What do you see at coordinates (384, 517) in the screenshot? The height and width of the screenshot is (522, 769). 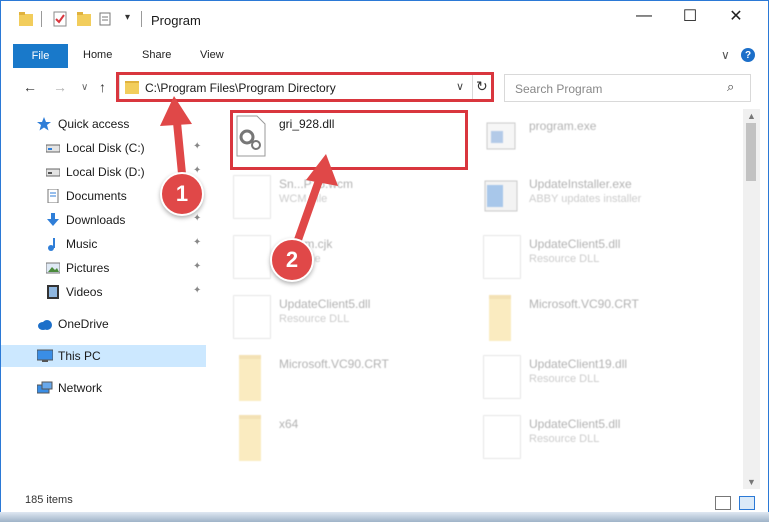 I see `desktop-edge` at bounding box center [384, 517].